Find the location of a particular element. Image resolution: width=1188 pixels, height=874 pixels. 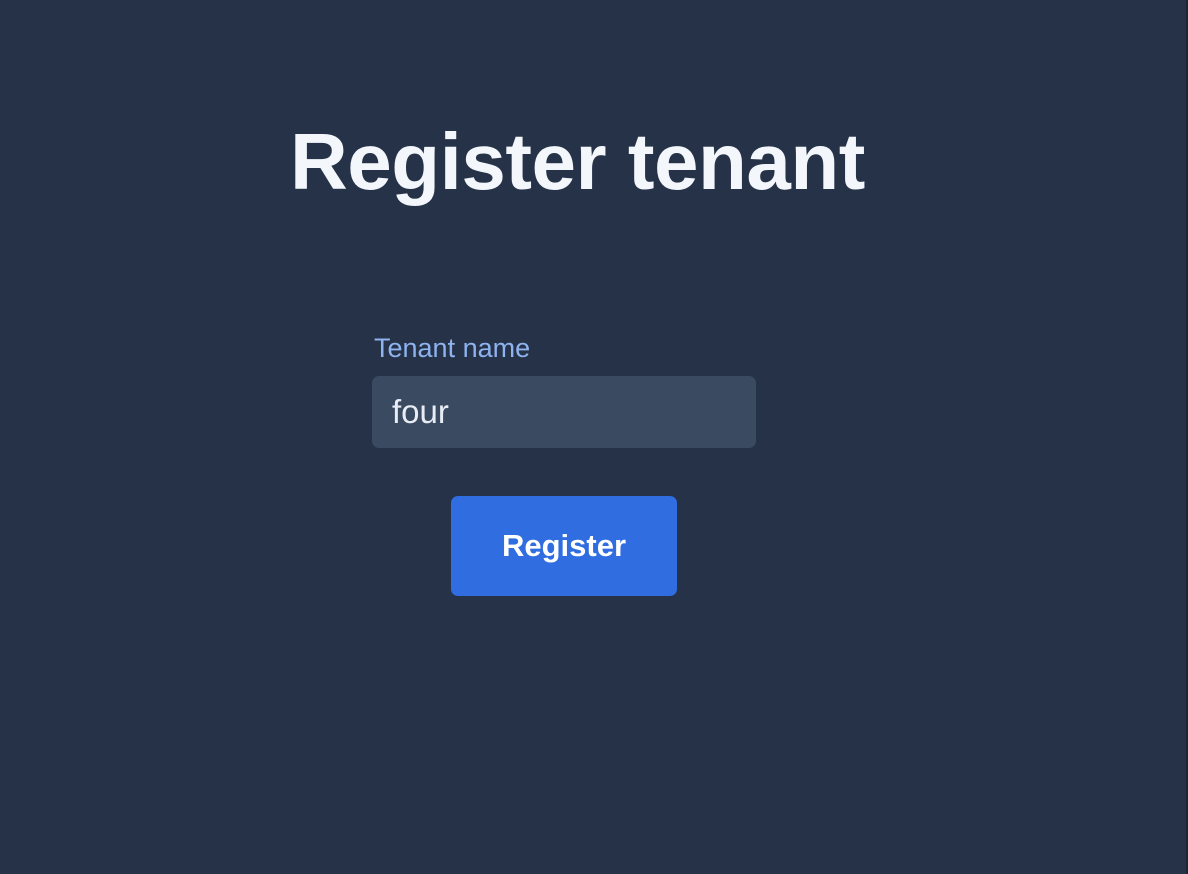

register-button: Register is located at coordinates (564, 546).